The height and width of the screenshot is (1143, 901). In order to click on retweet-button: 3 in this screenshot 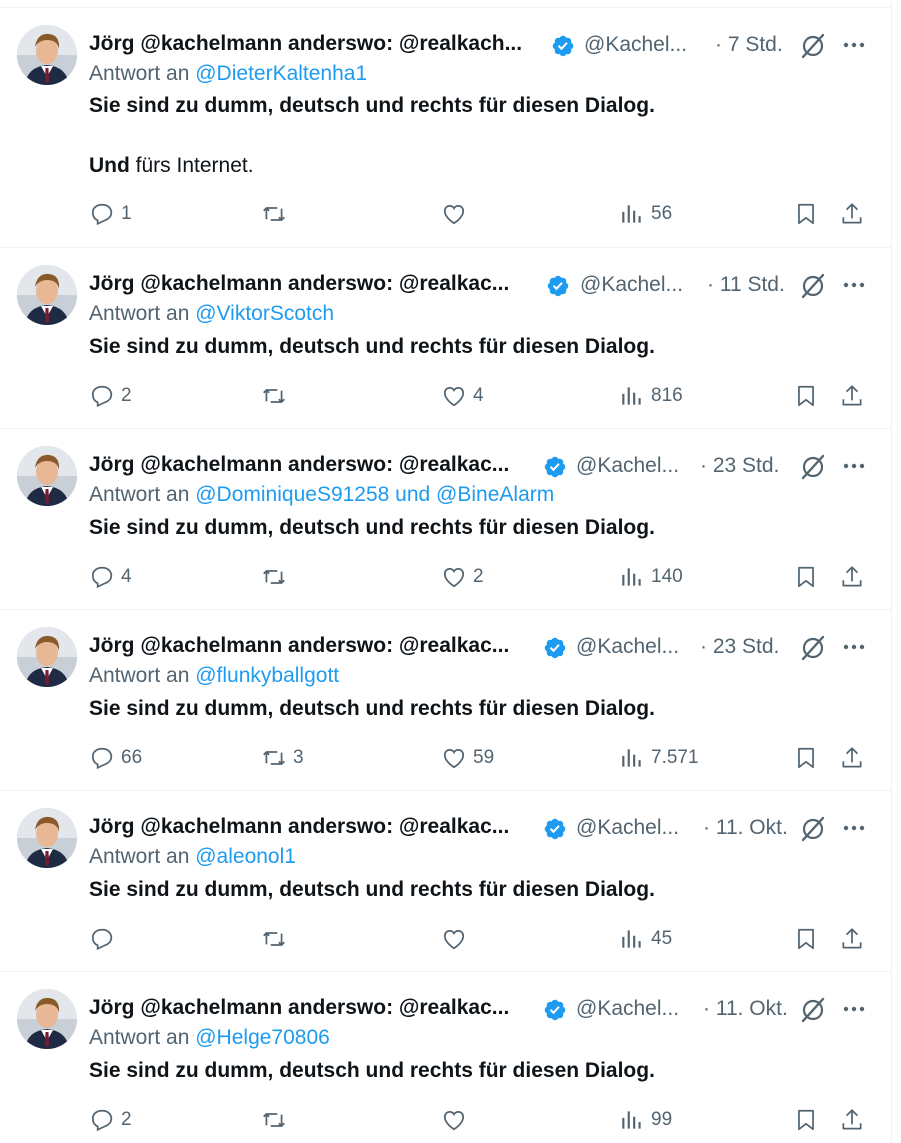, I will do `click(282, 758)`.